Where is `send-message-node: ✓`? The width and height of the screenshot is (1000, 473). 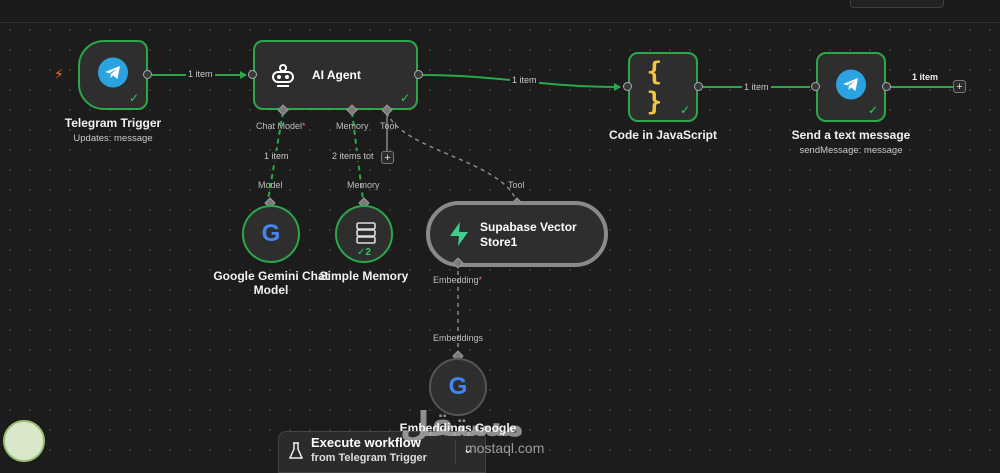
send-message-node: ✓ is located at coordinates (851, 87).